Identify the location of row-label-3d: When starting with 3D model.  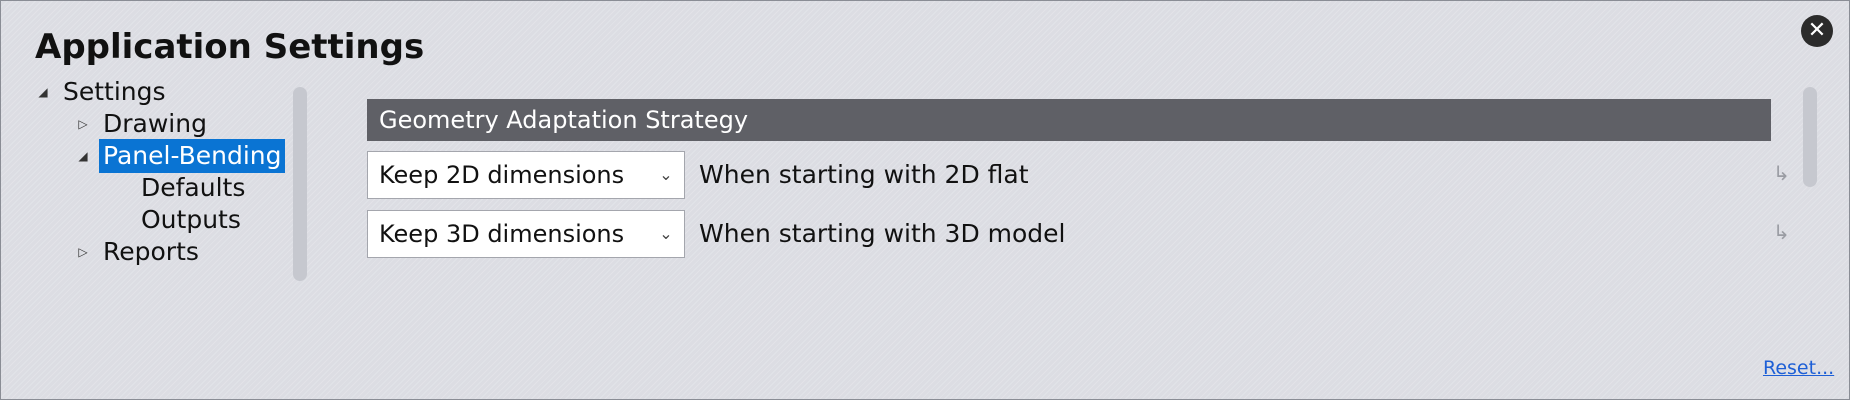
(882, 233).